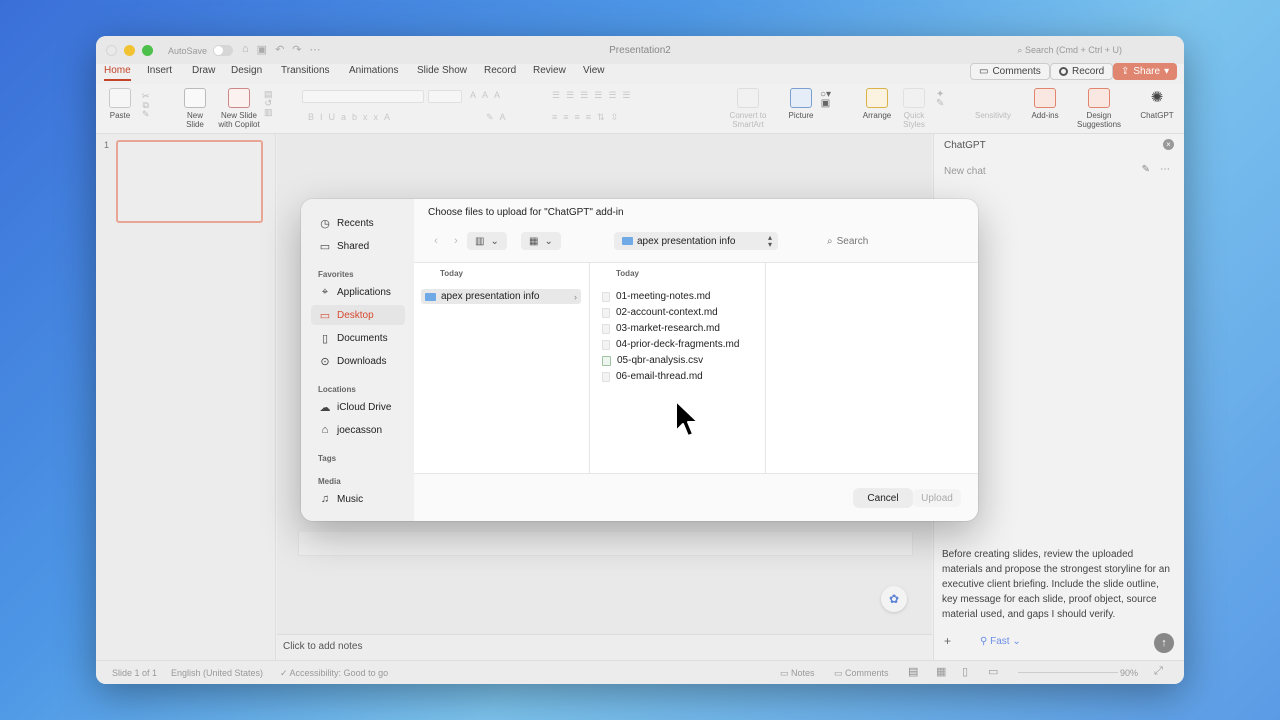 The height and width of the screenshot is (720, 1280). Describe the element at coordinates (1168, 144) in the screenshot. I see `close-icon: ×` at that location.